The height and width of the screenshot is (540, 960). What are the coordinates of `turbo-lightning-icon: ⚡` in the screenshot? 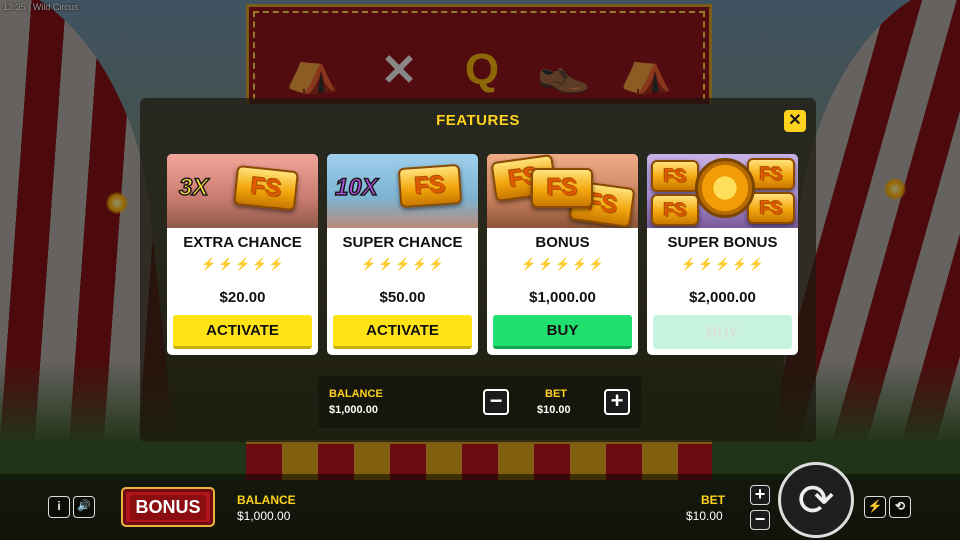 It's located at (875, 507).